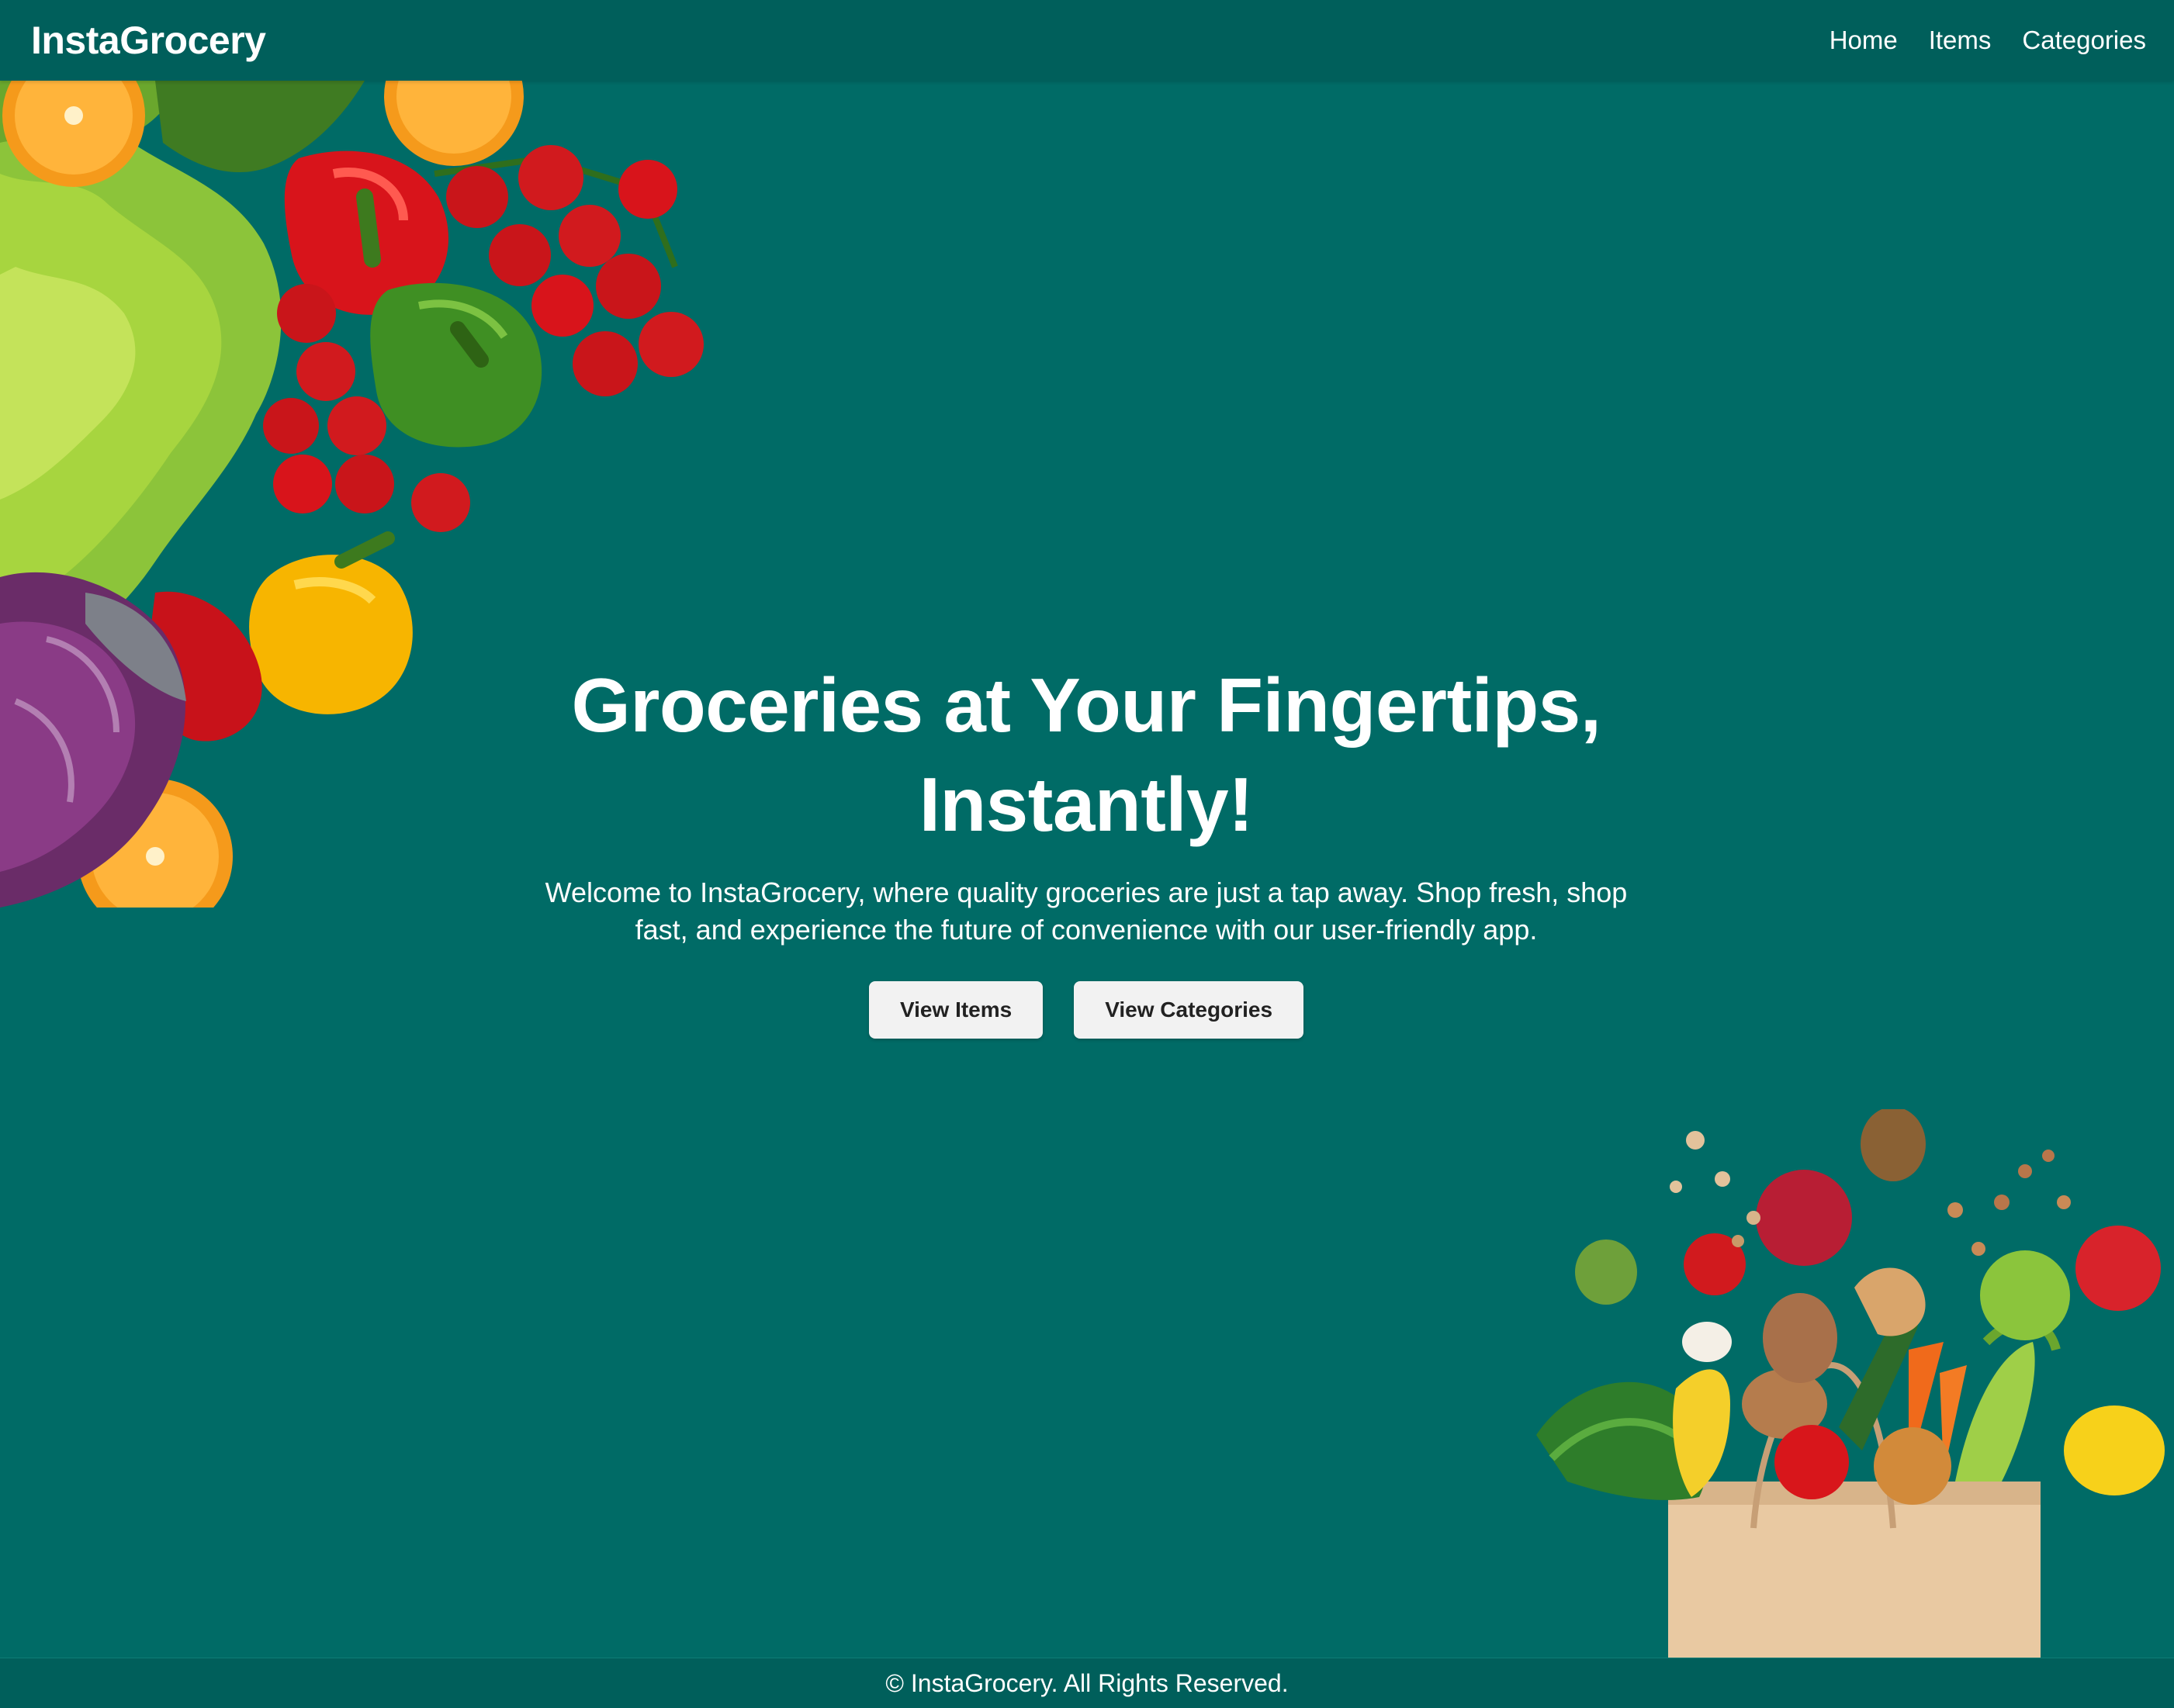 The width and height of the screenshot is (2174, 1708). Describe the element at coordinates (1086, 804) in the screenshot. I see `hero-title-line2: Instantly!` at that location.